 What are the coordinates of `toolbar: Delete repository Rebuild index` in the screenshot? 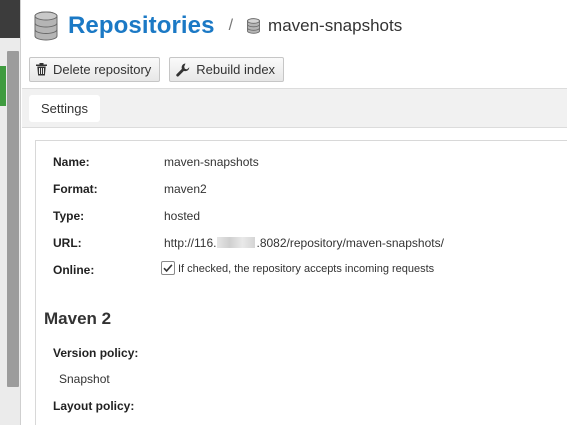 It's located at (157, 69).